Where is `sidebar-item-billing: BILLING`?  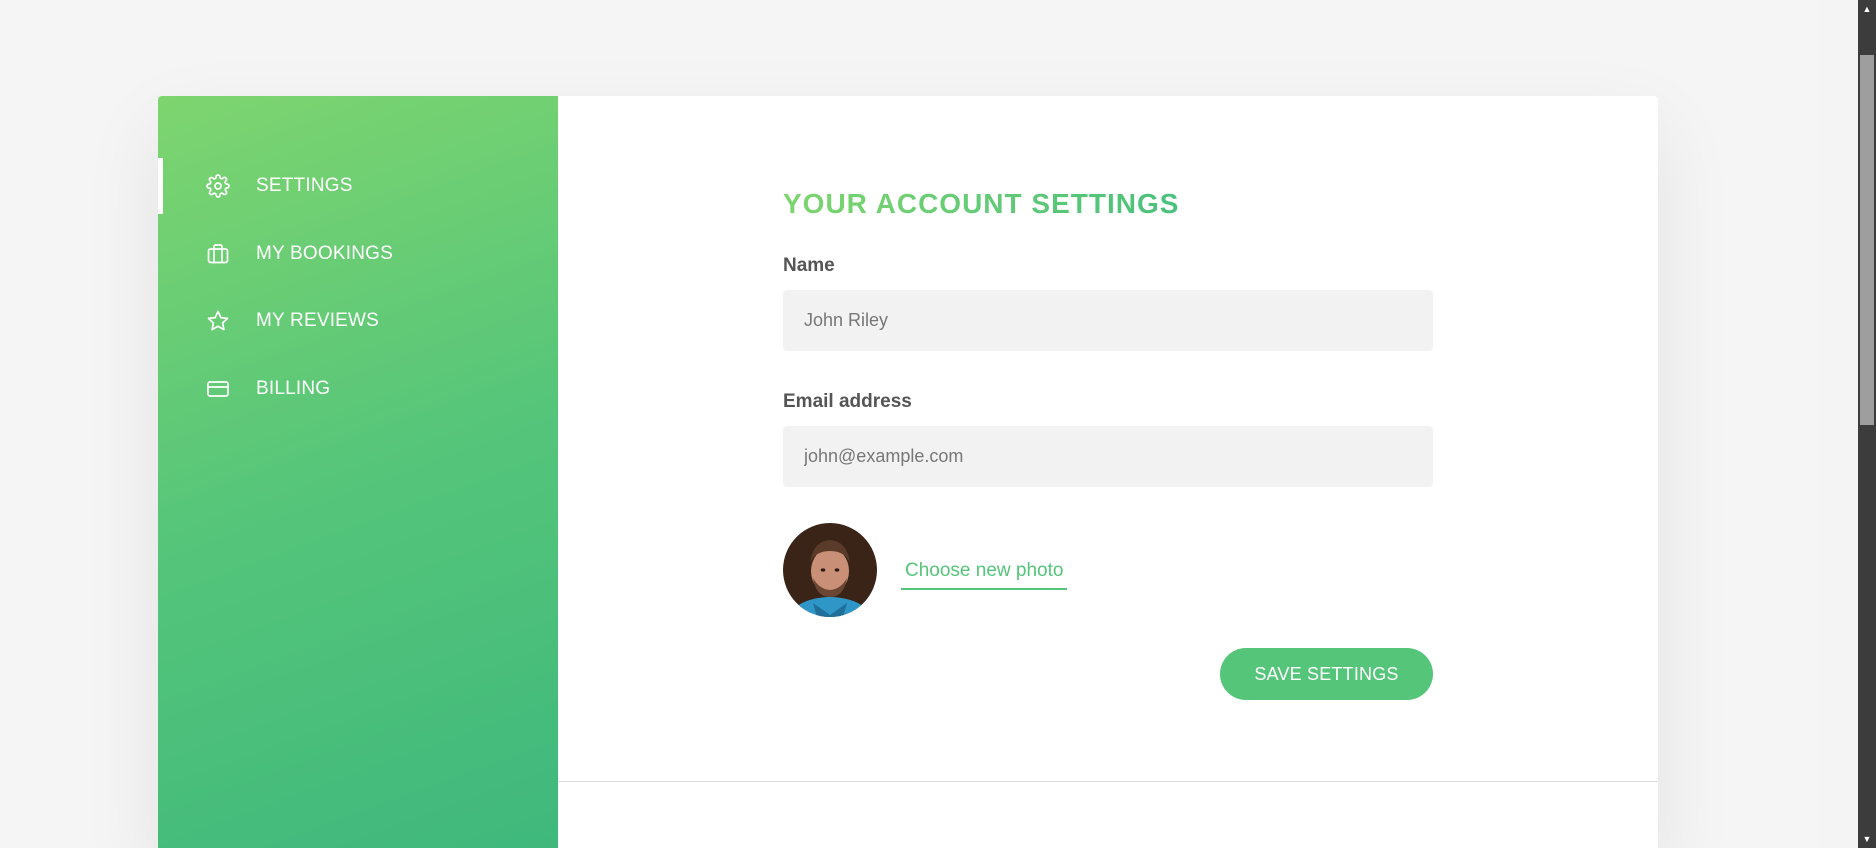 sidebar-item-billing: BILLING is located at coordinates (358, 389).